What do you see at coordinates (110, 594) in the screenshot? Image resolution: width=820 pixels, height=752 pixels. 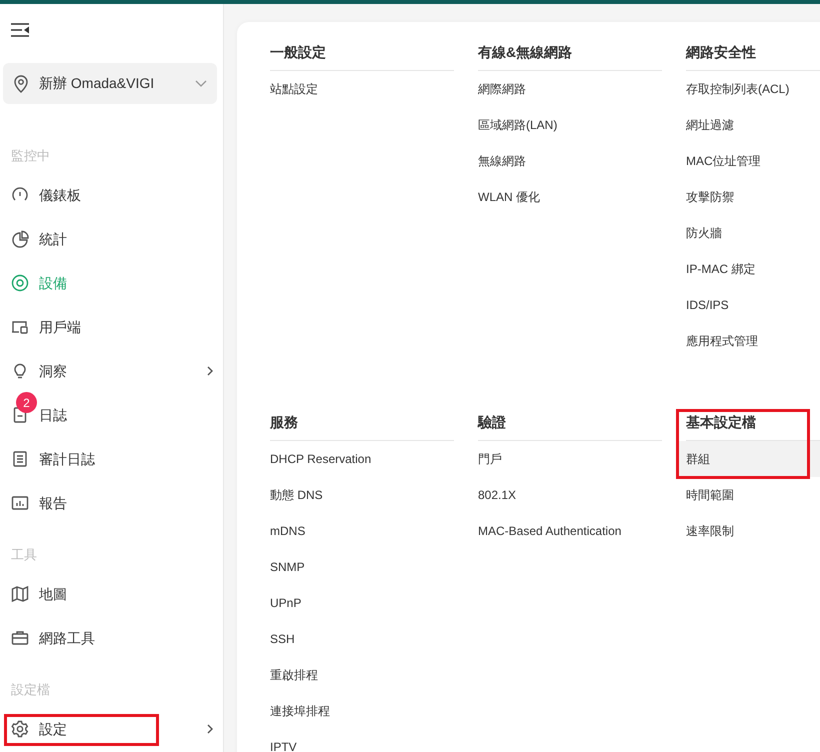 I see `sidebar-item: 地圖` at bounding box center [110, 594].